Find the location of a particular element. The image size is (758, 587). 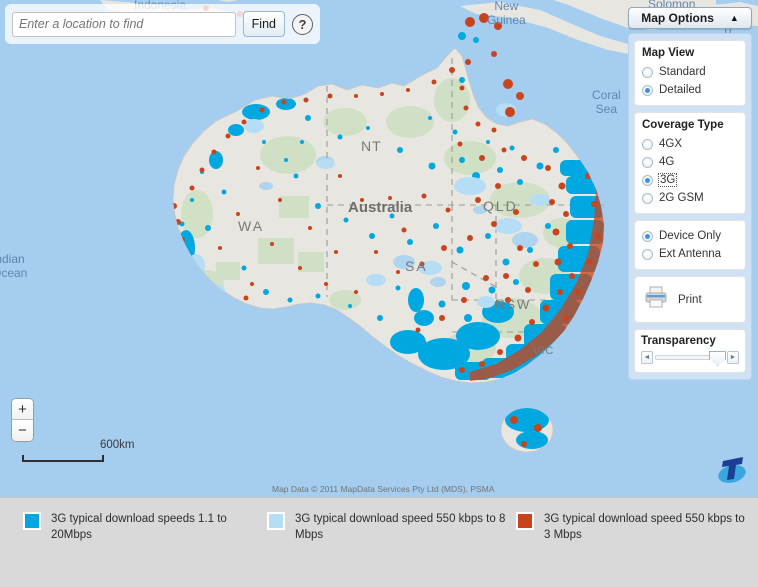

scale-bar: 600km is located at coordinates (78, 450).